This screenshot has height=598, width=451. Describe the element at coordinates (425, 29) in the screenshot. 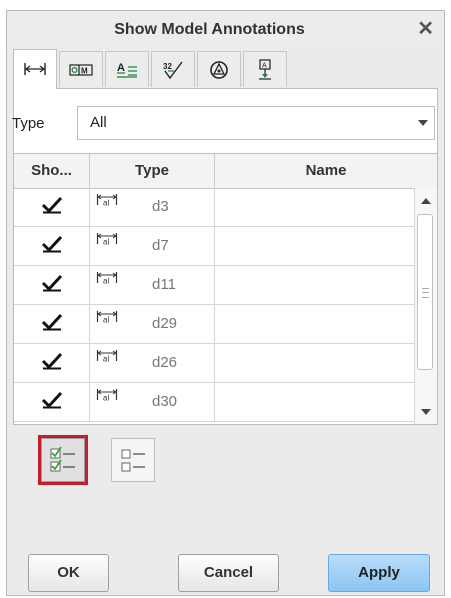

I see `close-icon: ✕` at that location.